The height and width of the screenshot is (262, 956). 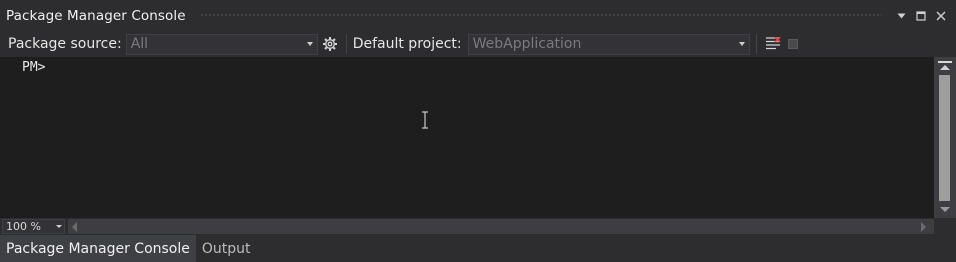 I want to click on package-source-label: Package source:, so click(x=65, y=44).